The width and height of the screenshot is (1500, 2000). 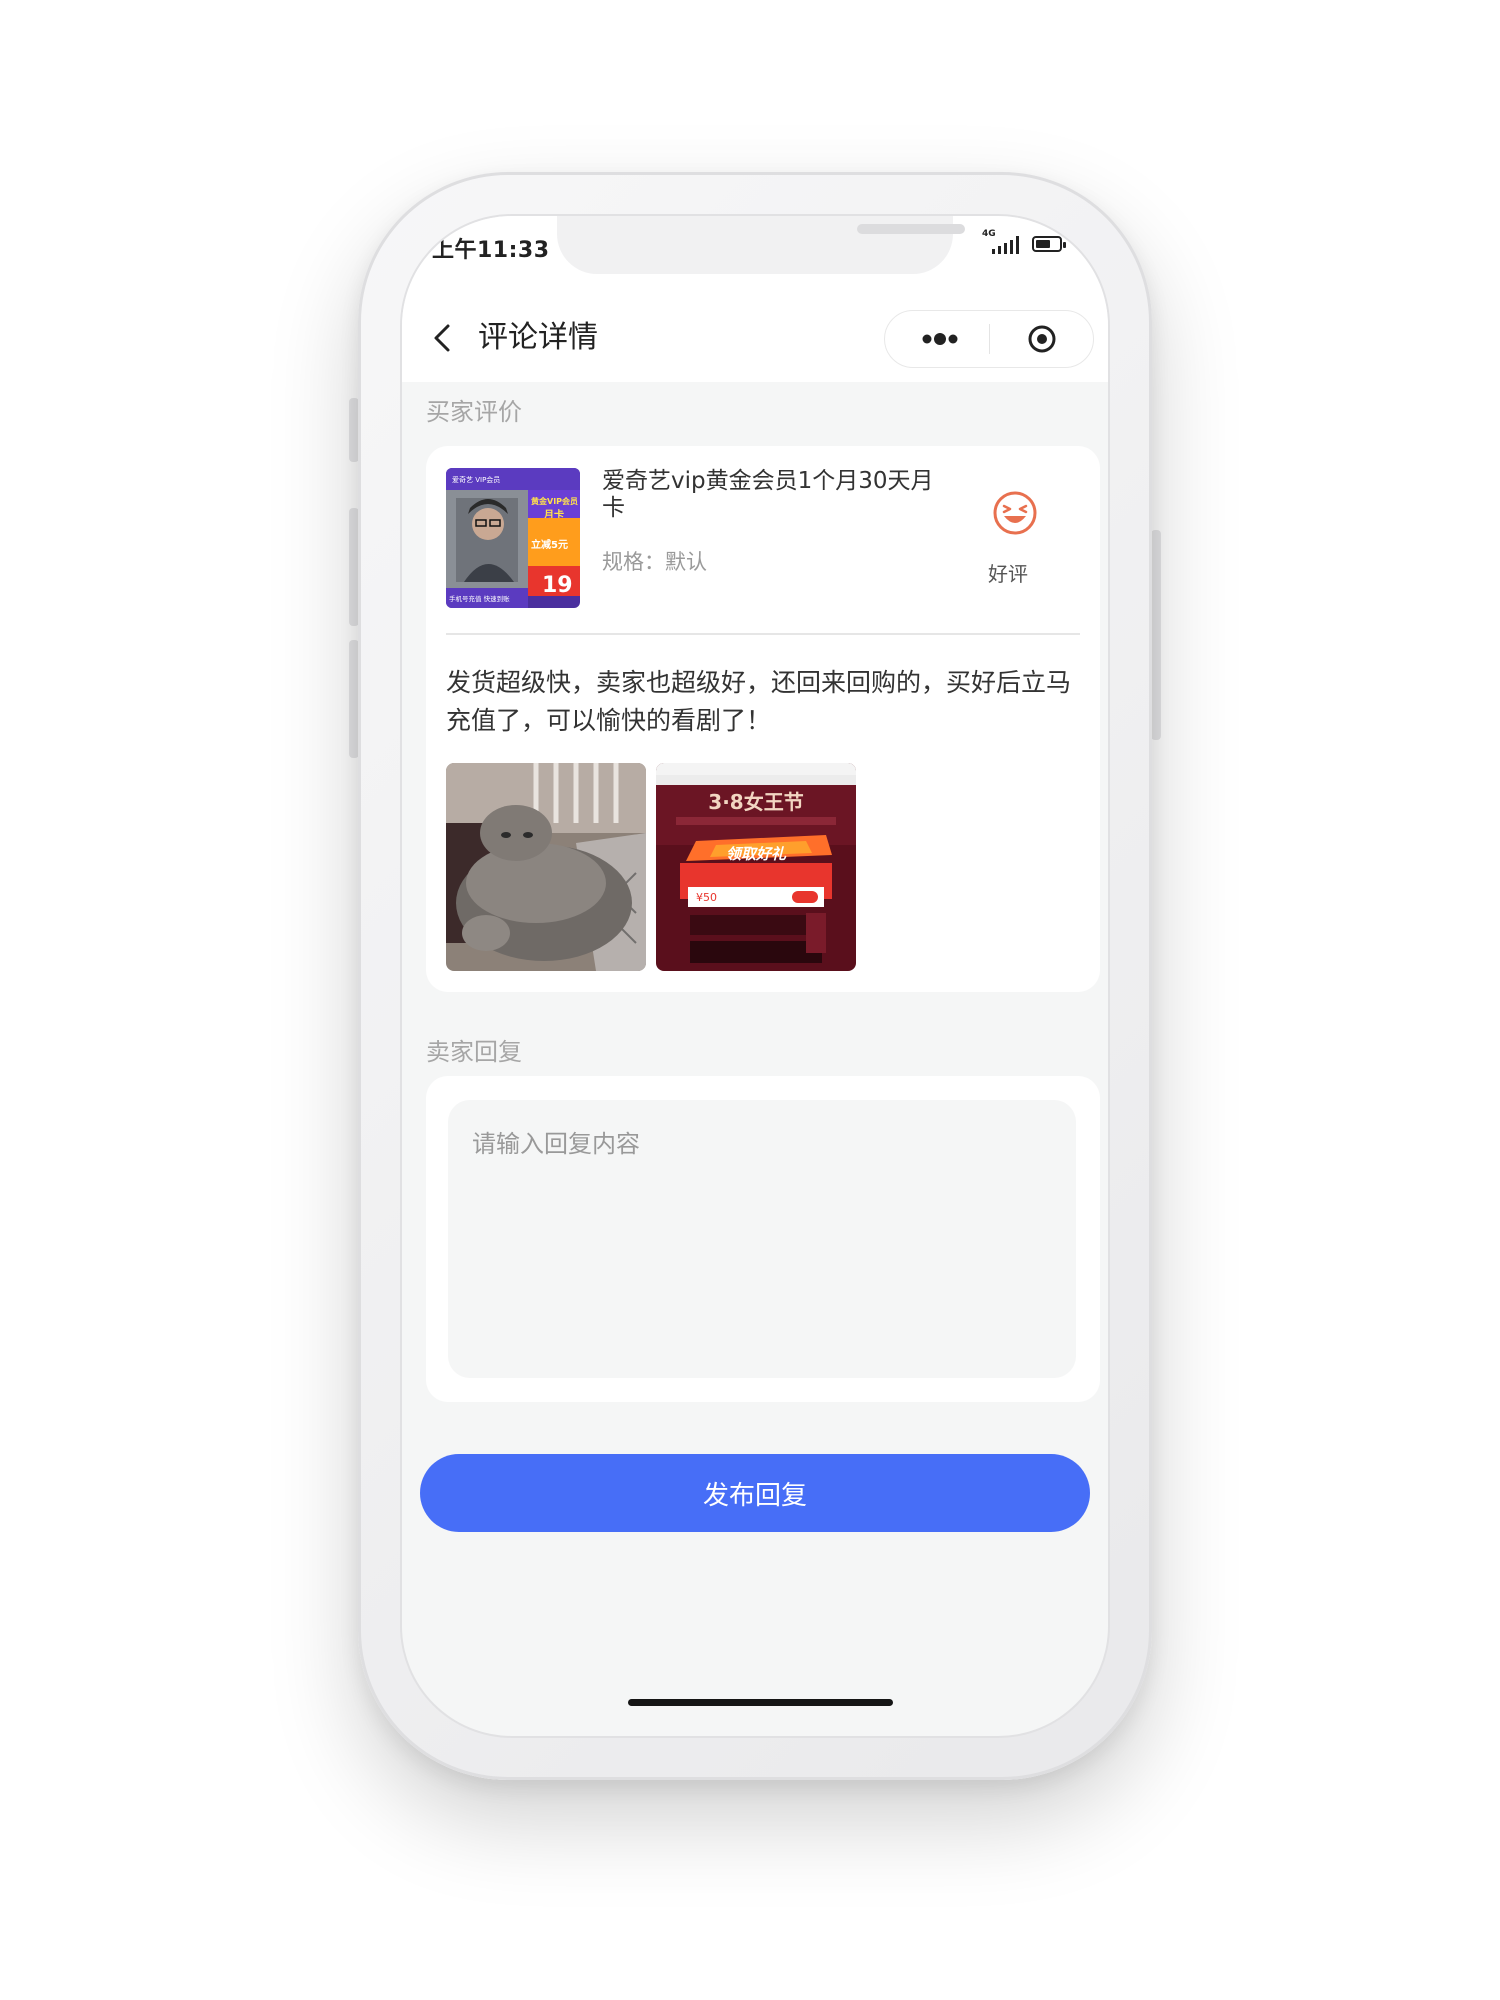 I want to click on svg-text: 手机号充值 快速到账, so click(x=479, y=598).